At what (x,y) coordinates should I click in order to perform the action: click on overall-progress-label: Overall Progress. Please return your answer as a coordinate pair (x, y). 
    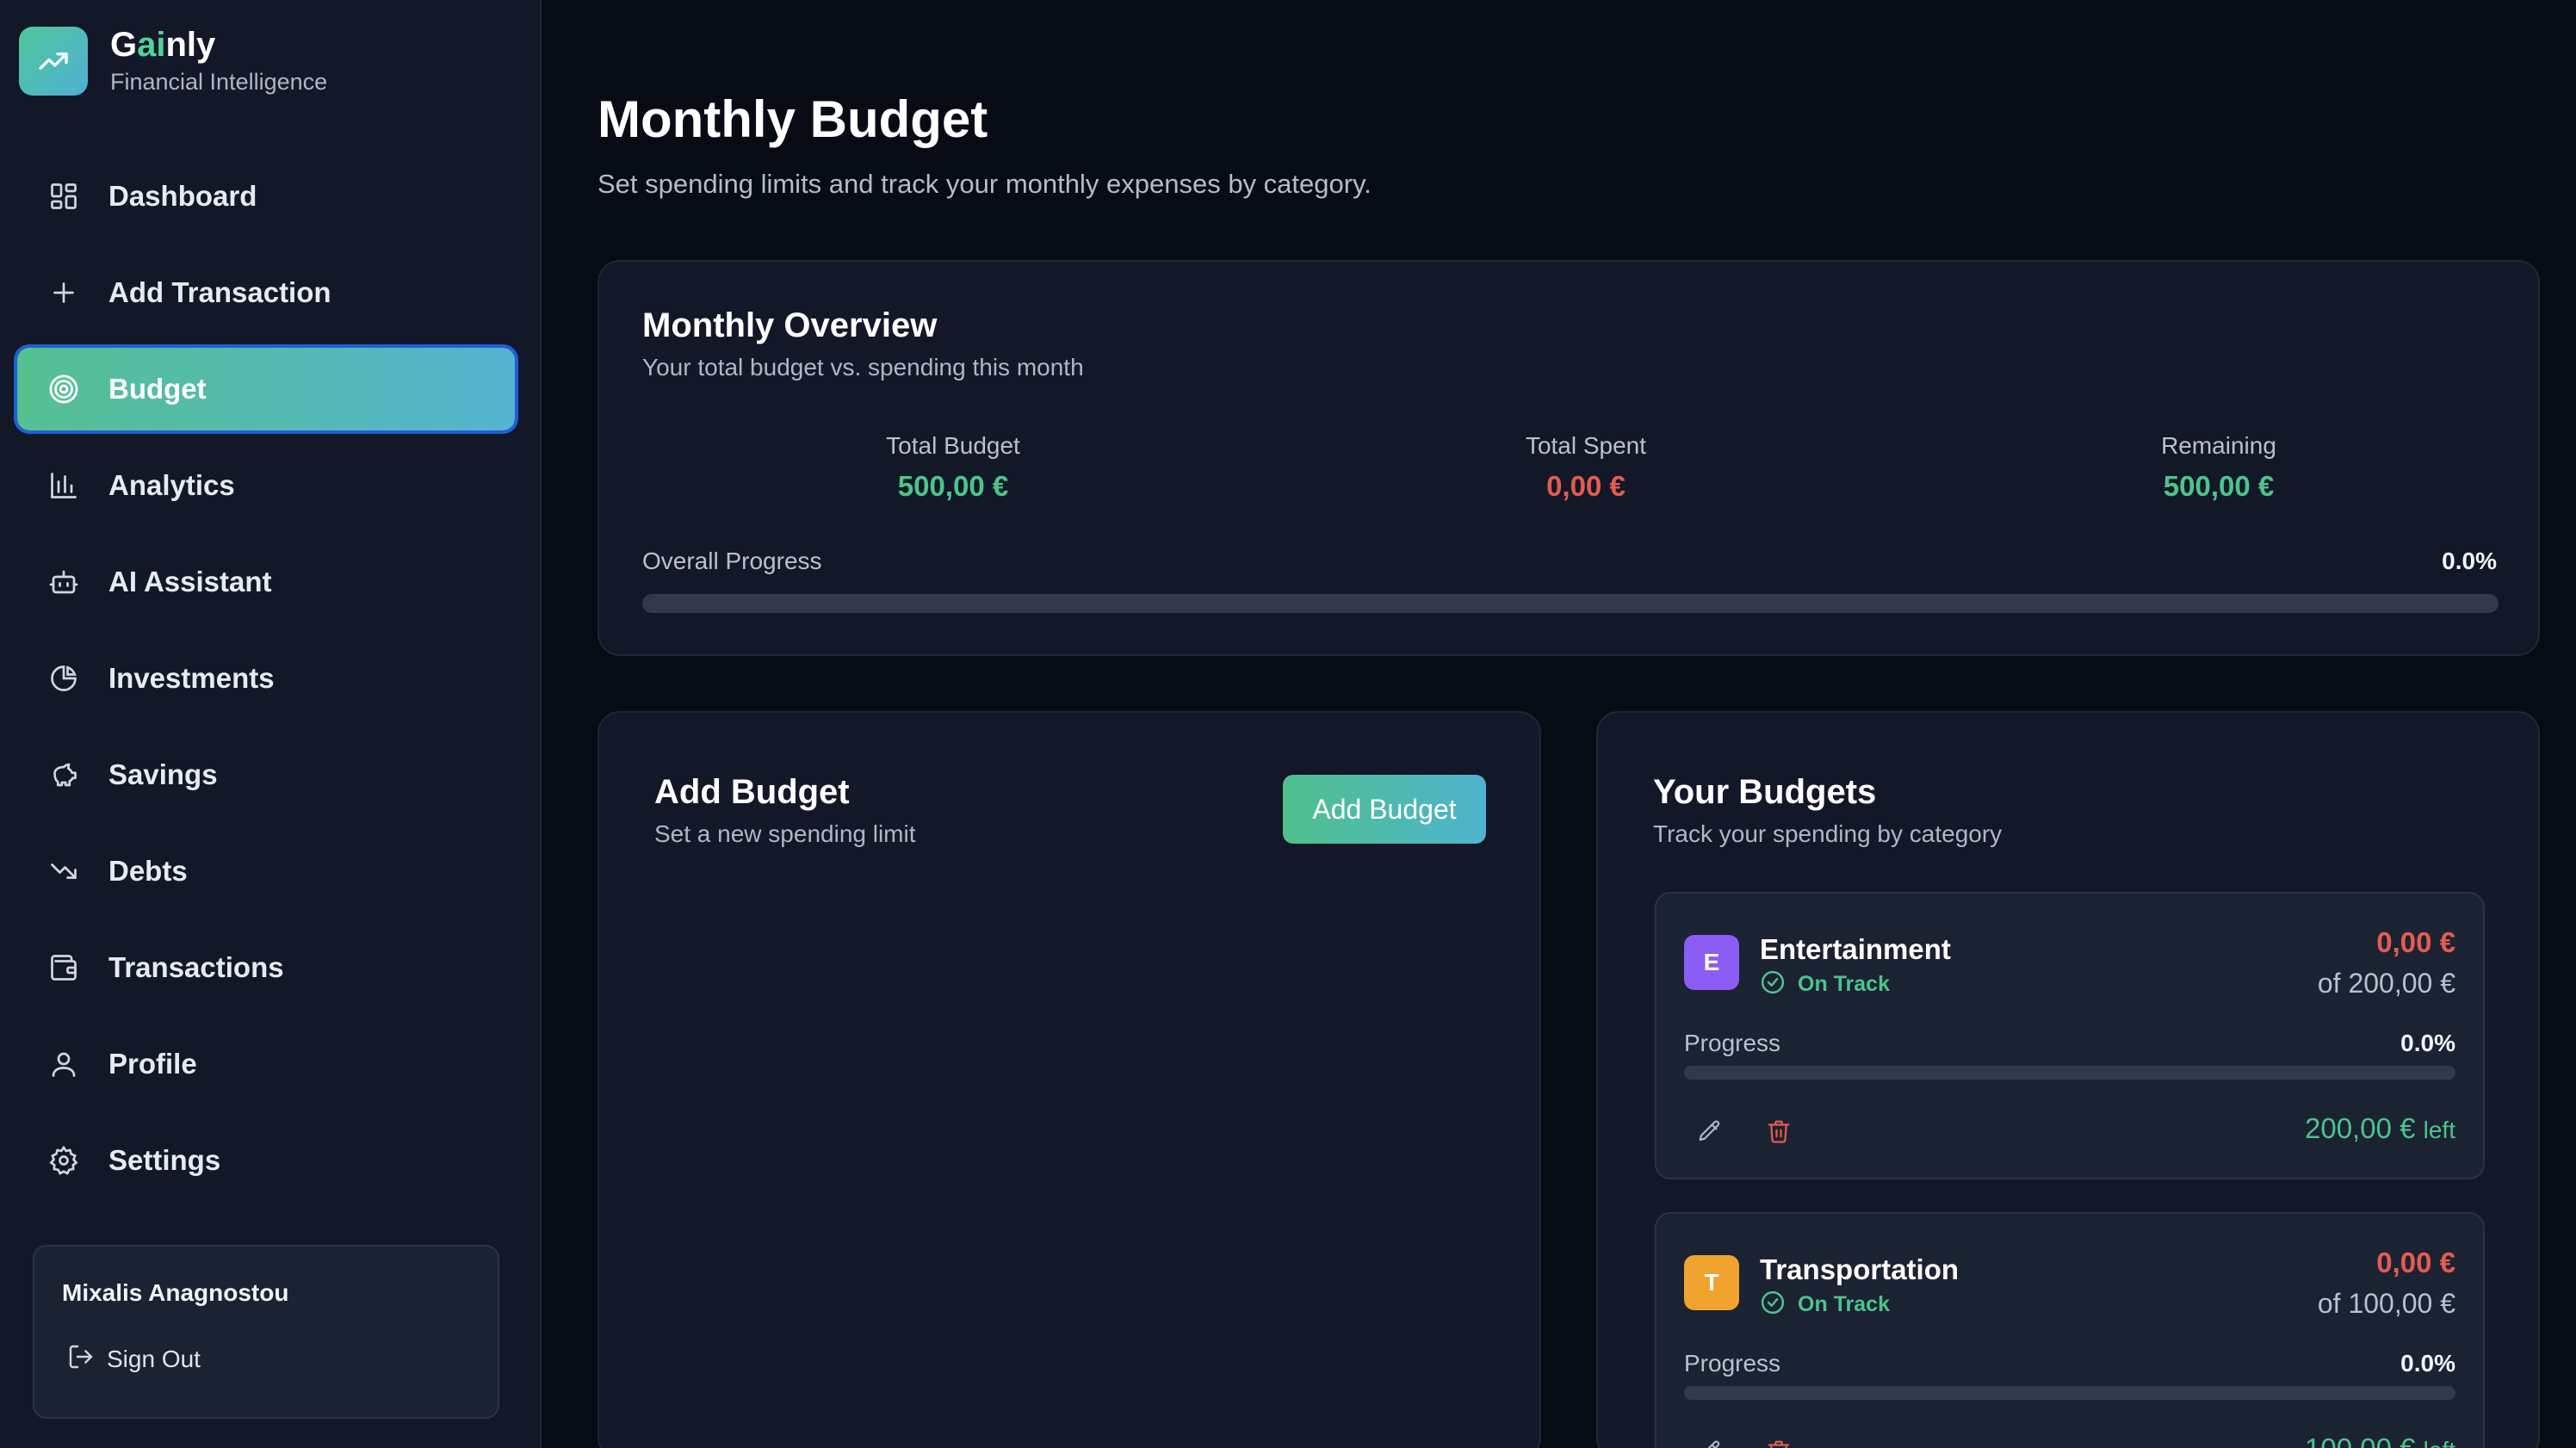
    Looking at the image, I should click on (732, 561).